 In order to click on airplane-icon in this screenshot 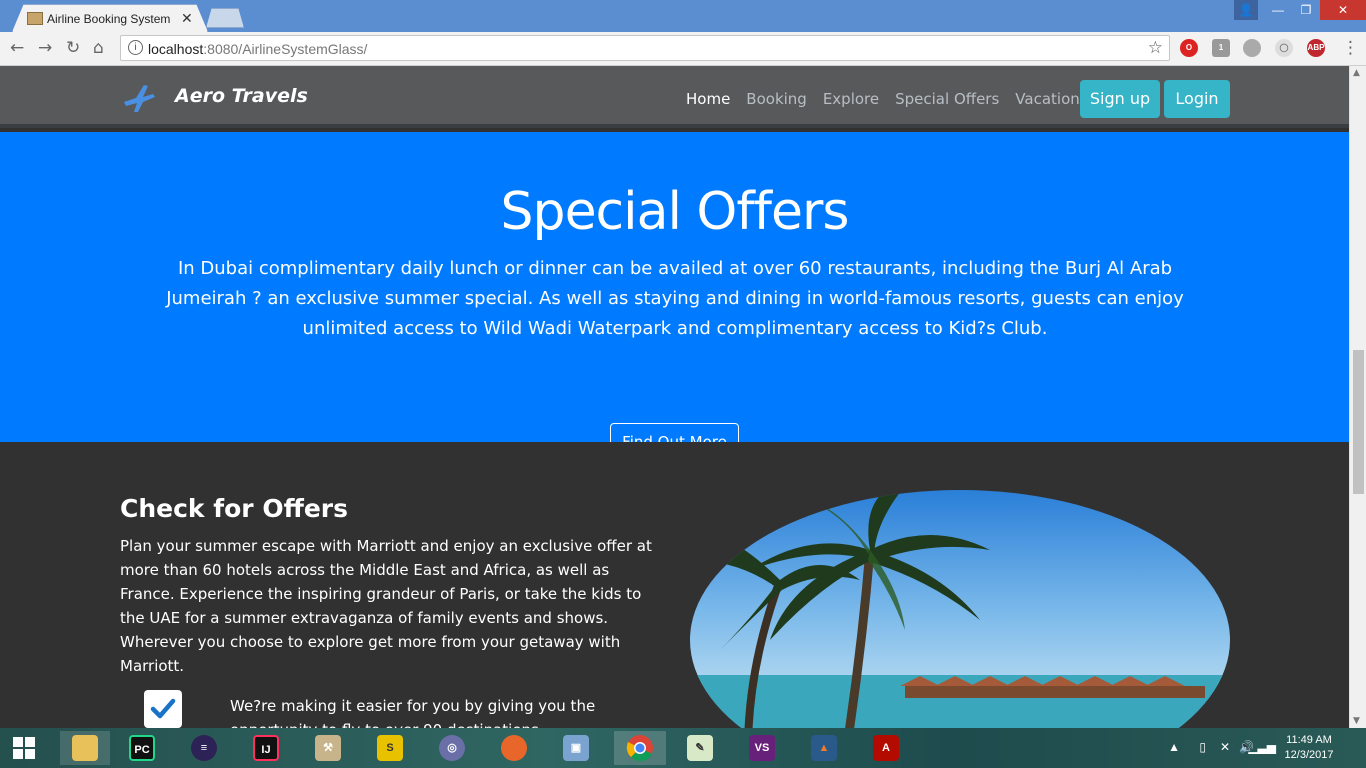, I will do `click(139, 98)`.